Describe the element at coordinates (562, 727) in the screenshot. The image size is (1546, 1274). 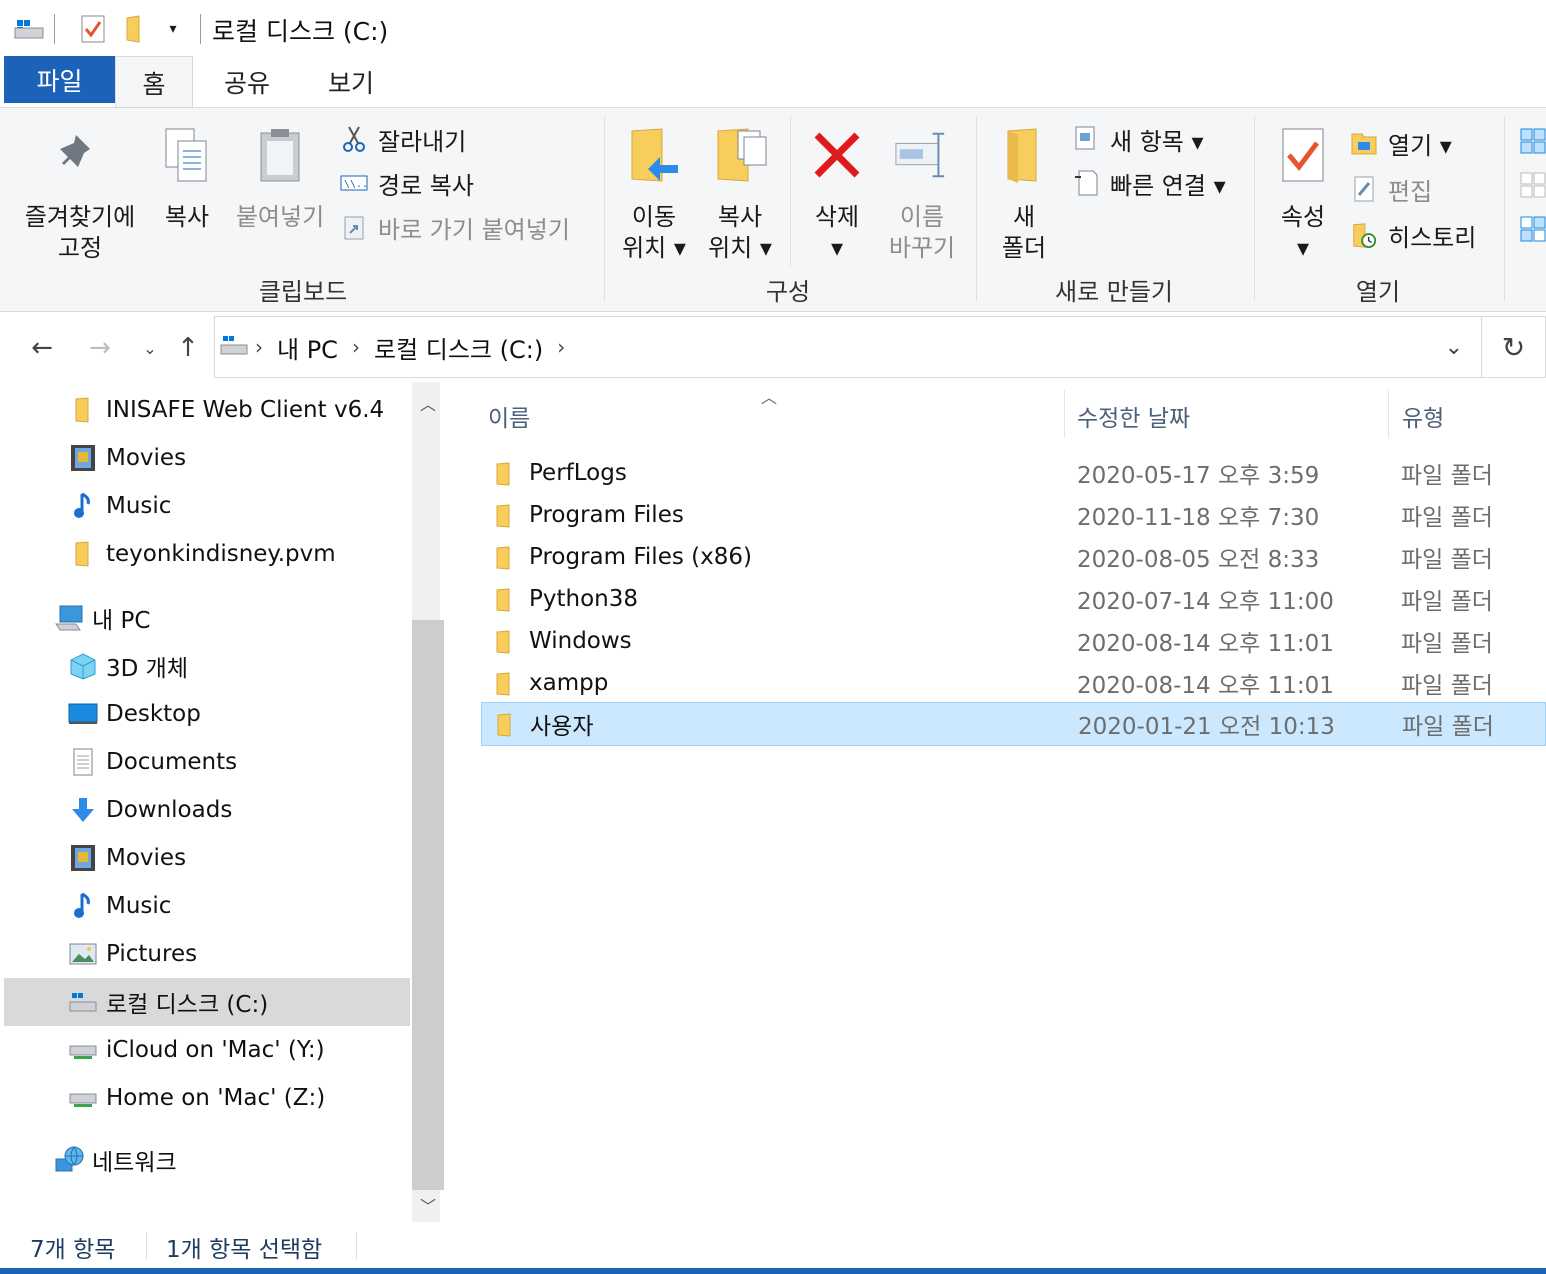
I see `row-name: 사용자` at that location.